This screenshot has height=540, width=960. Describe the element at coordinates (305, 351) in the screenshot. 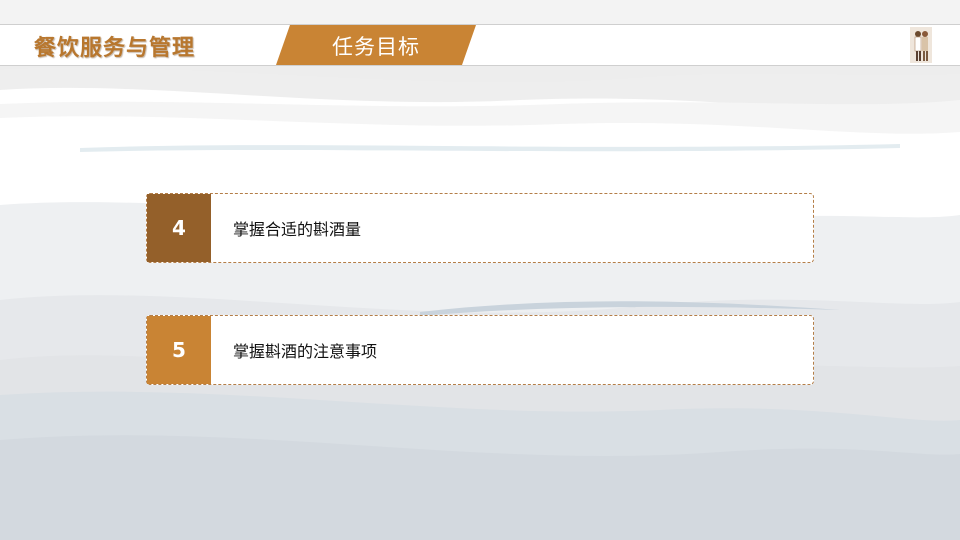

I see `goal-text: 掌握斟酒的注意事项` at that location.